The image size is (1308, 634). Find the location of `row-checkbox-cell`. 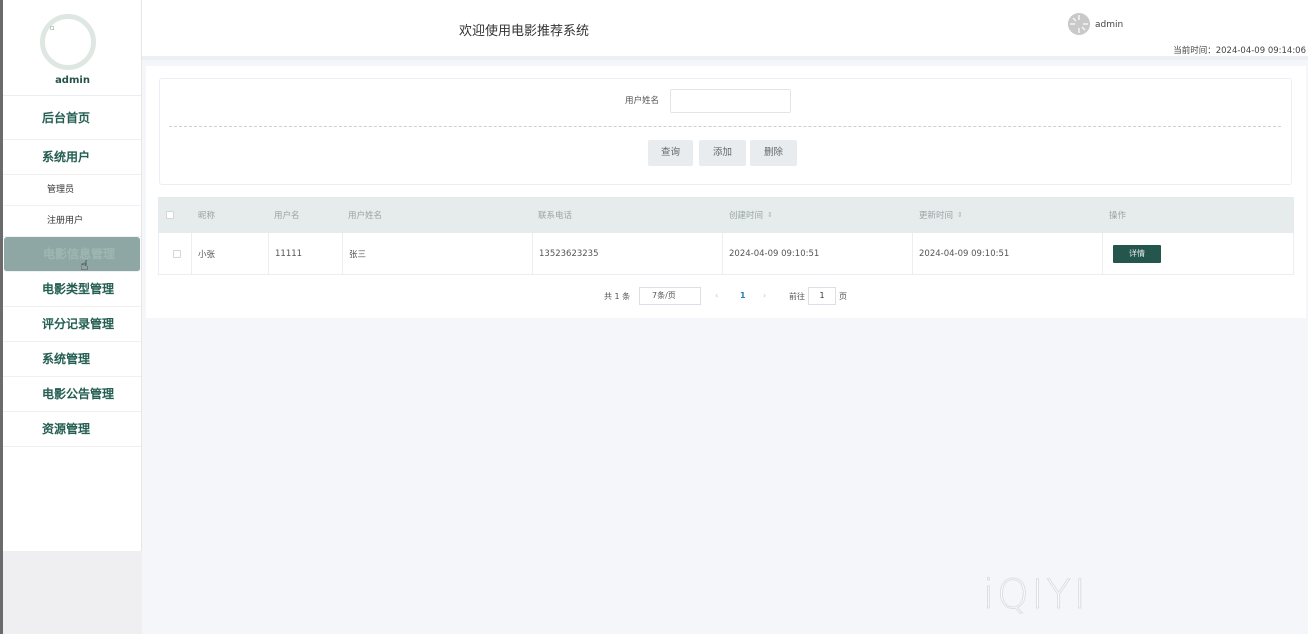

row-checkbox-cell is located at coordinates (179, 253).